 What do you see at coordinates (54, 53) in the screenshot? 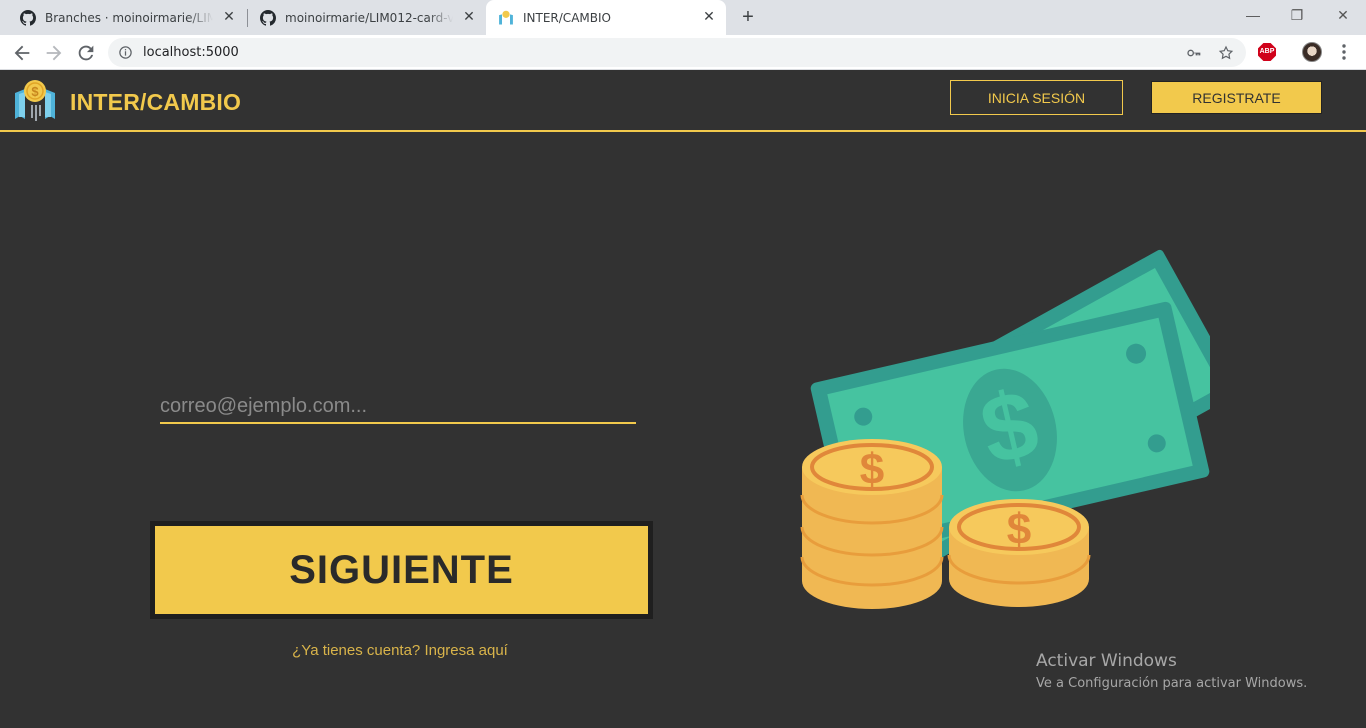
I see `forward-arrow-icon` at bounding box center [54, 53].